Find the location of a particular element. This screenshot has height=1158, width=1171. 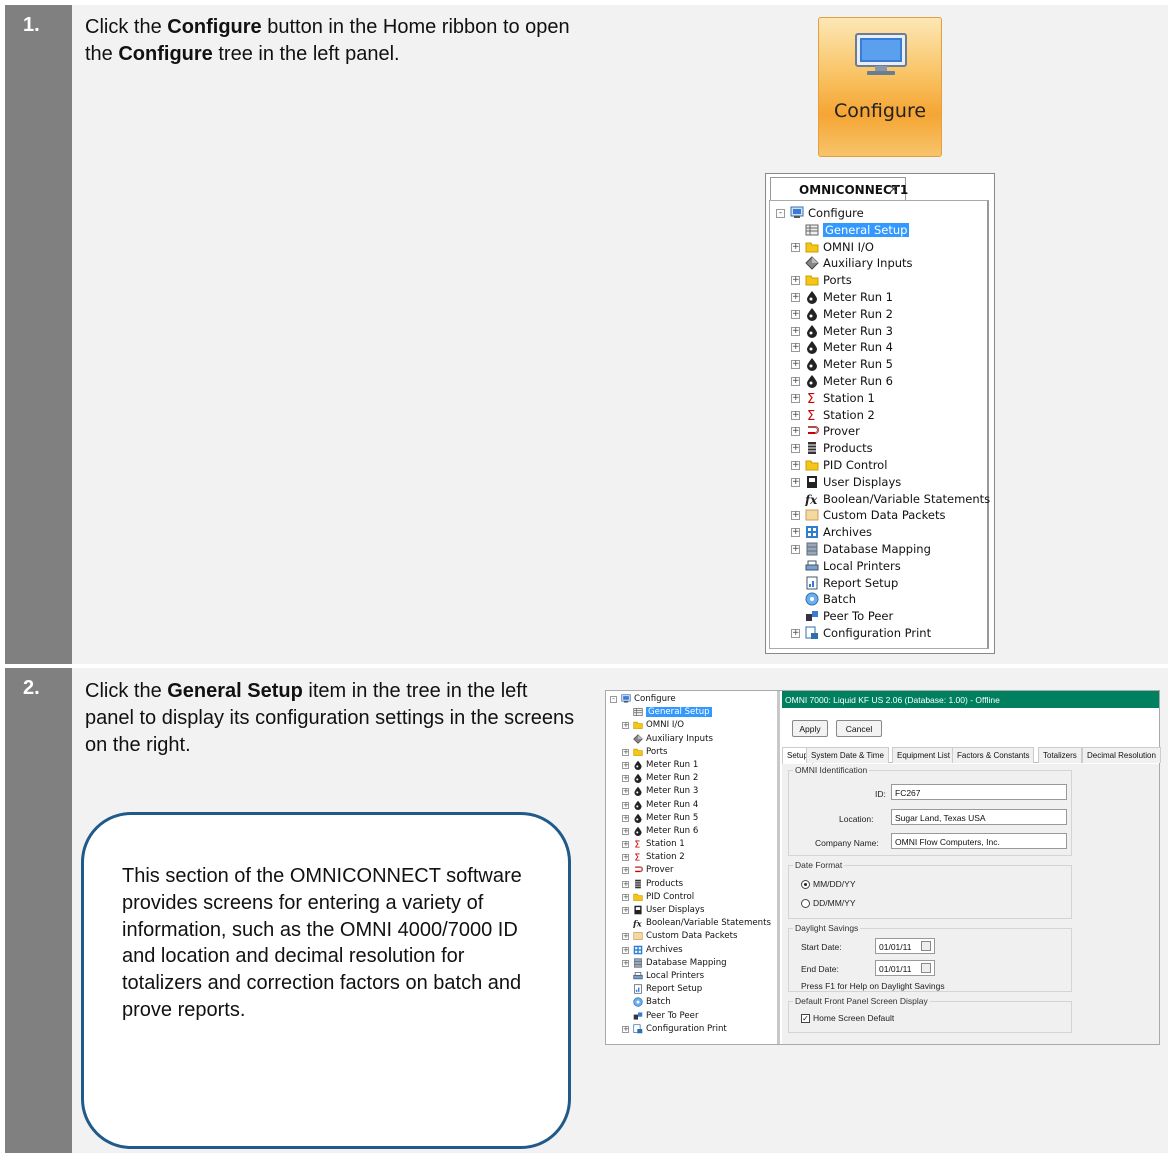

tree-item-local-printers: Local Printers is located at coordinates (695, 976).